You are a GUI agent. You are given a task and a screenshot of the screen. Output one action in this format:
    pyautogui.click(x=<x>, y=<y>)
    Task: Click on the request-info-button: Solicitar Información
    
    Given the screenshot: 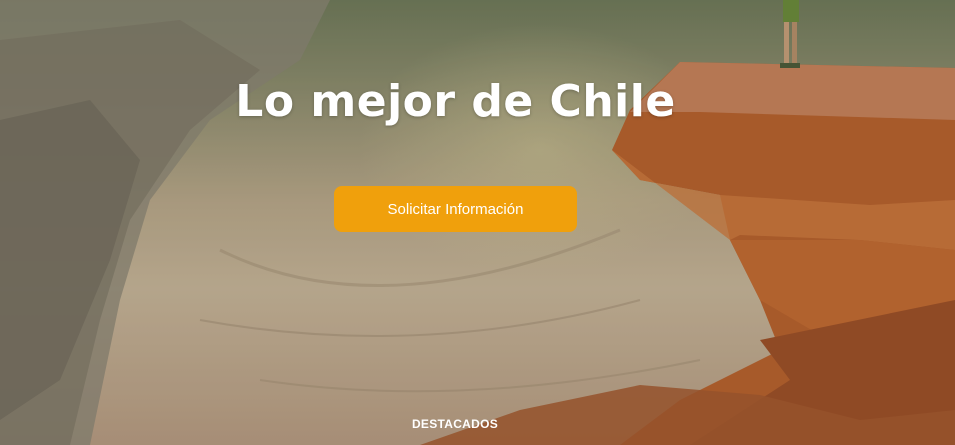 What is the action you would take?
    pyautogui.click(x=455, y=209)
    